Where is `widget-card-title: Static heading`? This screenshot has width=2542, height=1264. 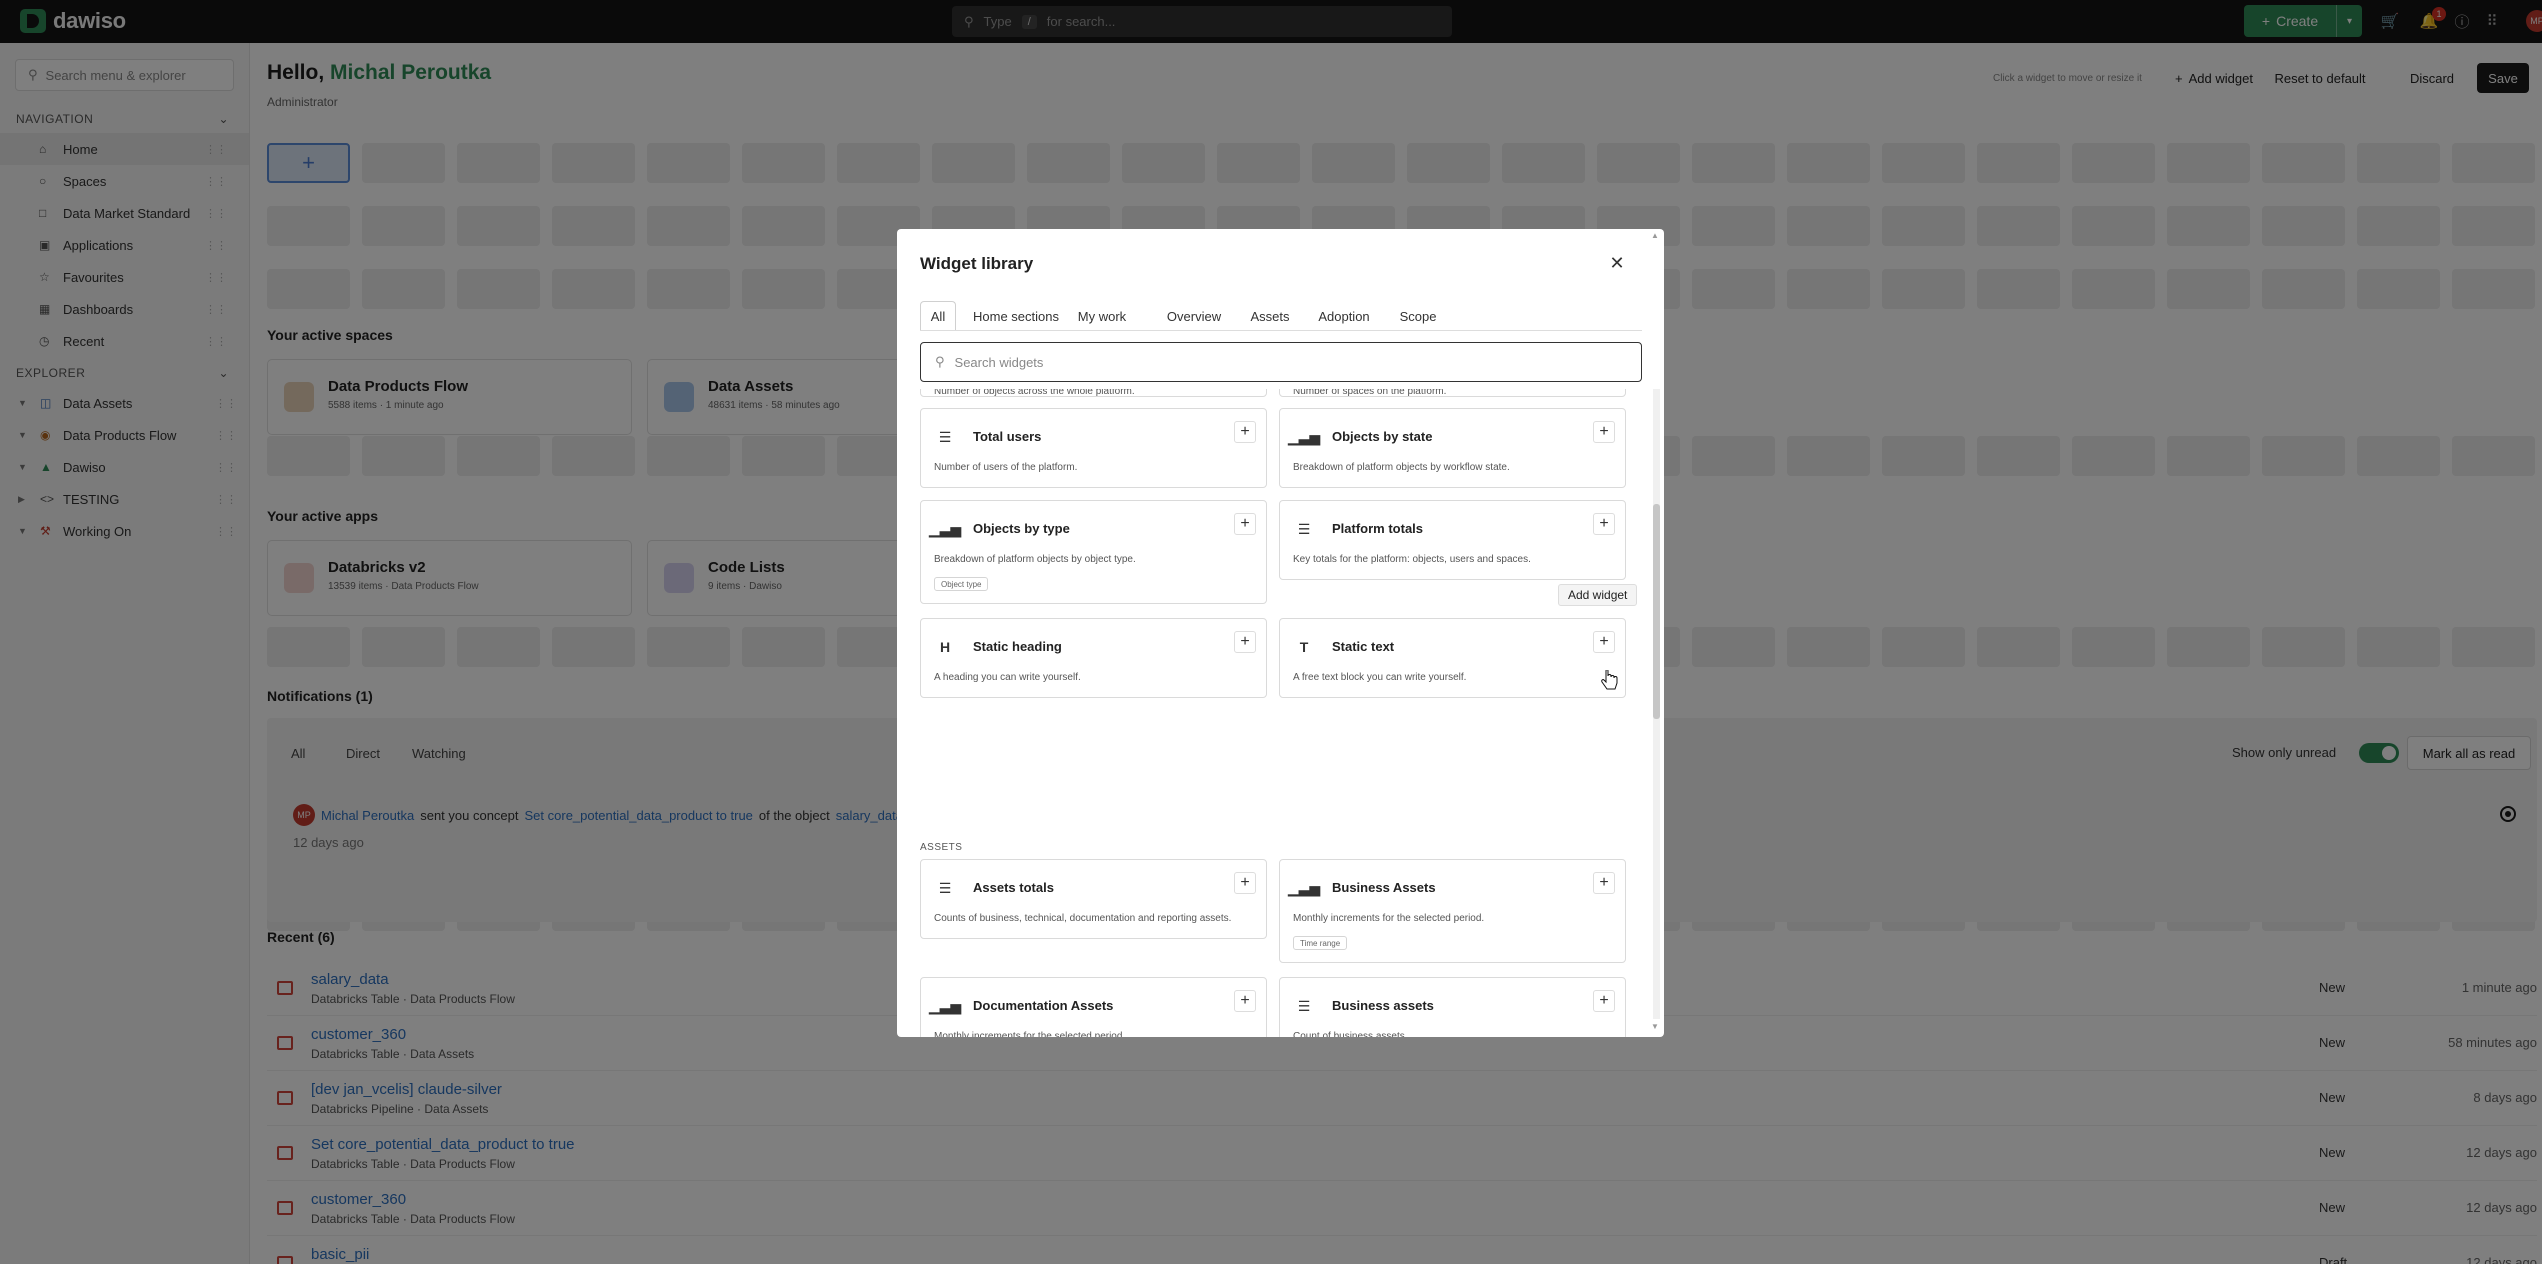
widget-card-title: Static heading is located at coordinates (1017, 646).